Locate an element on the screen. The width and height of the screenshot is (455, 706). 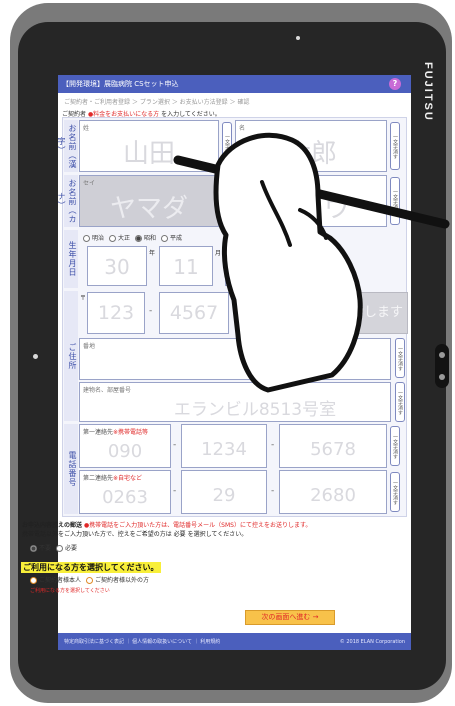
next-button: 次の画面へ進む → is located at coordinates (290, 617).